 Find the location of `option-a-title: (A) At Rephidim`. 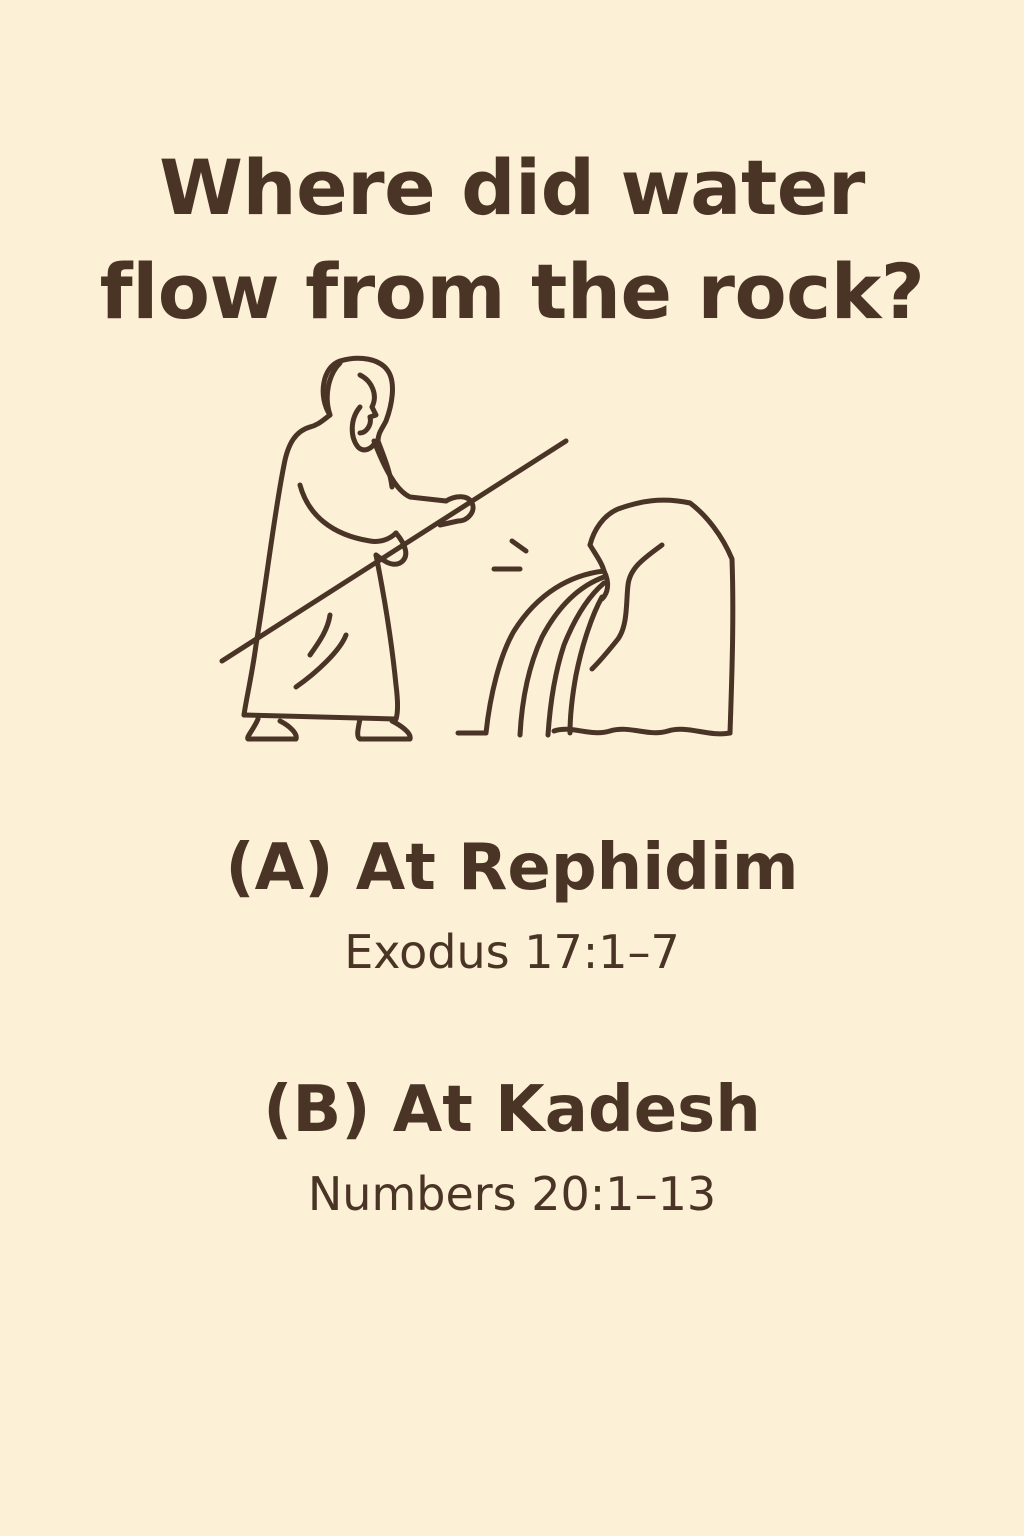

option-a-title: (A) At Rephidim is located at coordinates (512, 868).